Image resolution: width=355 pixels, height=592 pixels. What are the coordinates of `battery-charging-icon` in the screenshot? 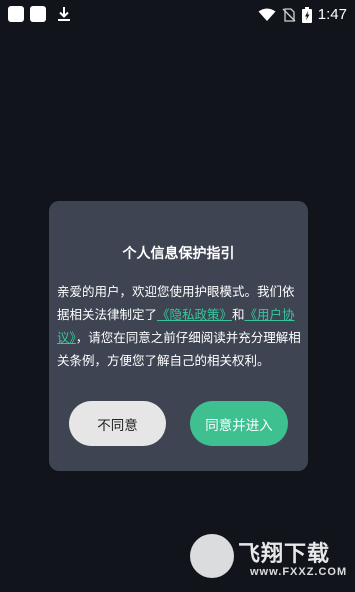 It's located at (306, 15).